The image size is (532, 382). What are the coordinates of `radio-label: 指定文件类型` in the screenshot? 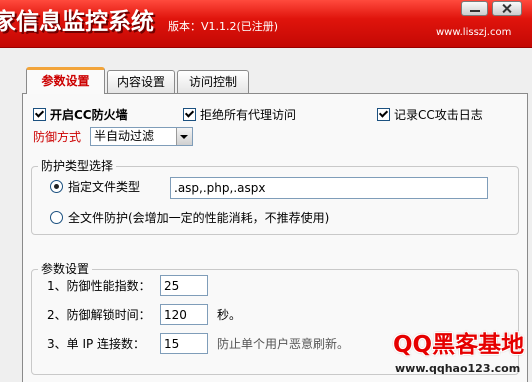 It's located at (104, 186).